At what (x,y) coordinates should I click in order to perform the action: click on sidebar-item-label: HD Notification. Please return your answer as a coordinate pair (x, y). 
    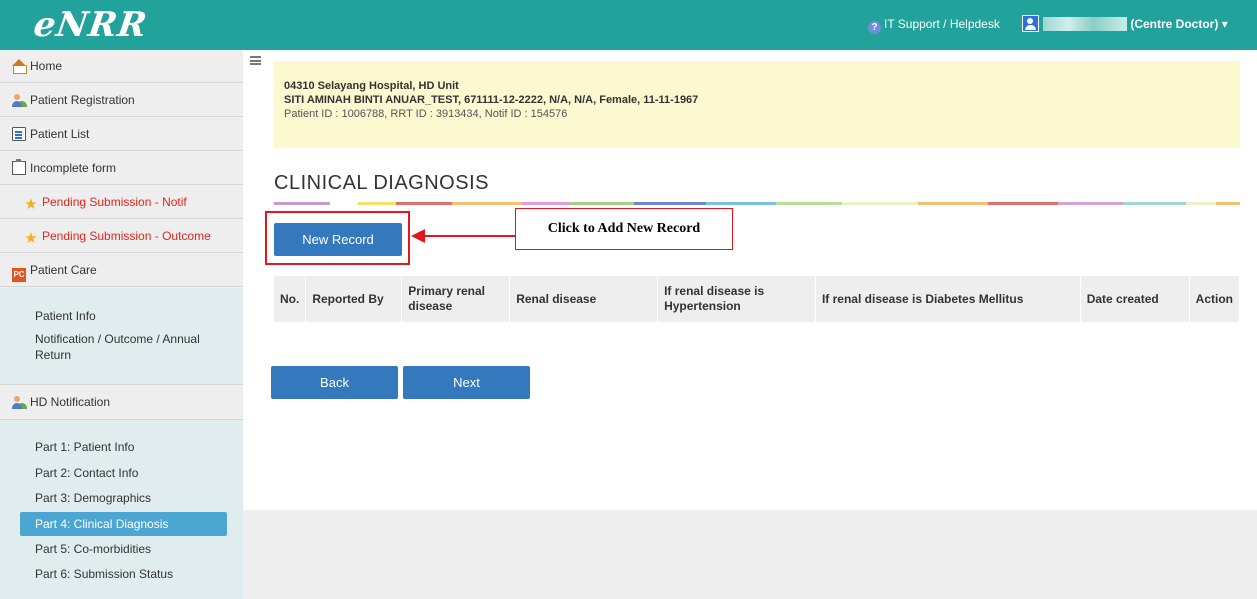
    Looking at the image, I should click on (70, 402).